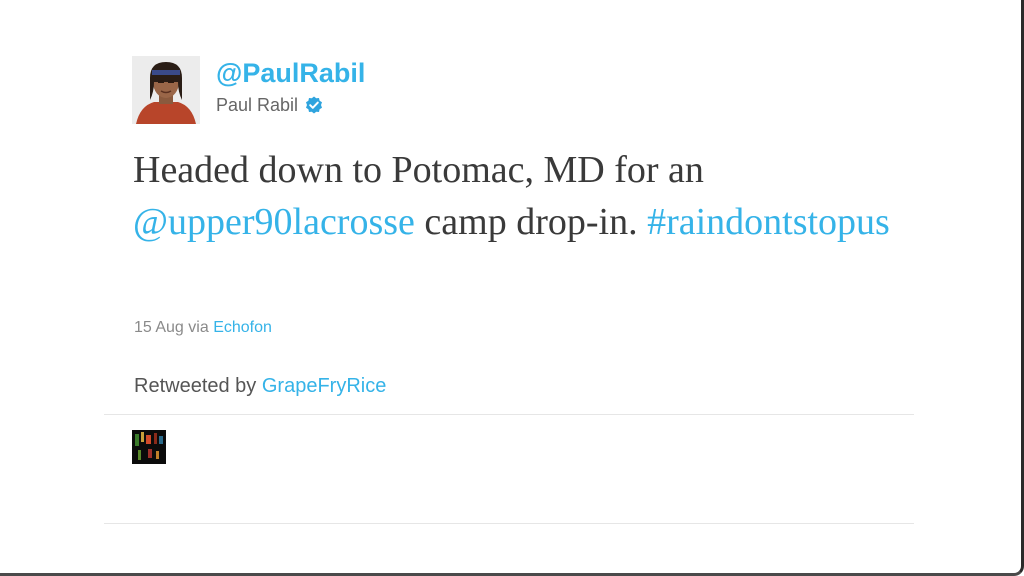 This screenshot has height=576, width=1024. I want to click on tweet-meta: 15 Aug via Echofon, so click(203, 328).